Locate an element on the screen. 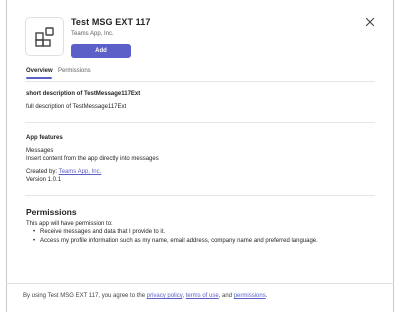  app-grid-icon is located at coordinates (44, 36).